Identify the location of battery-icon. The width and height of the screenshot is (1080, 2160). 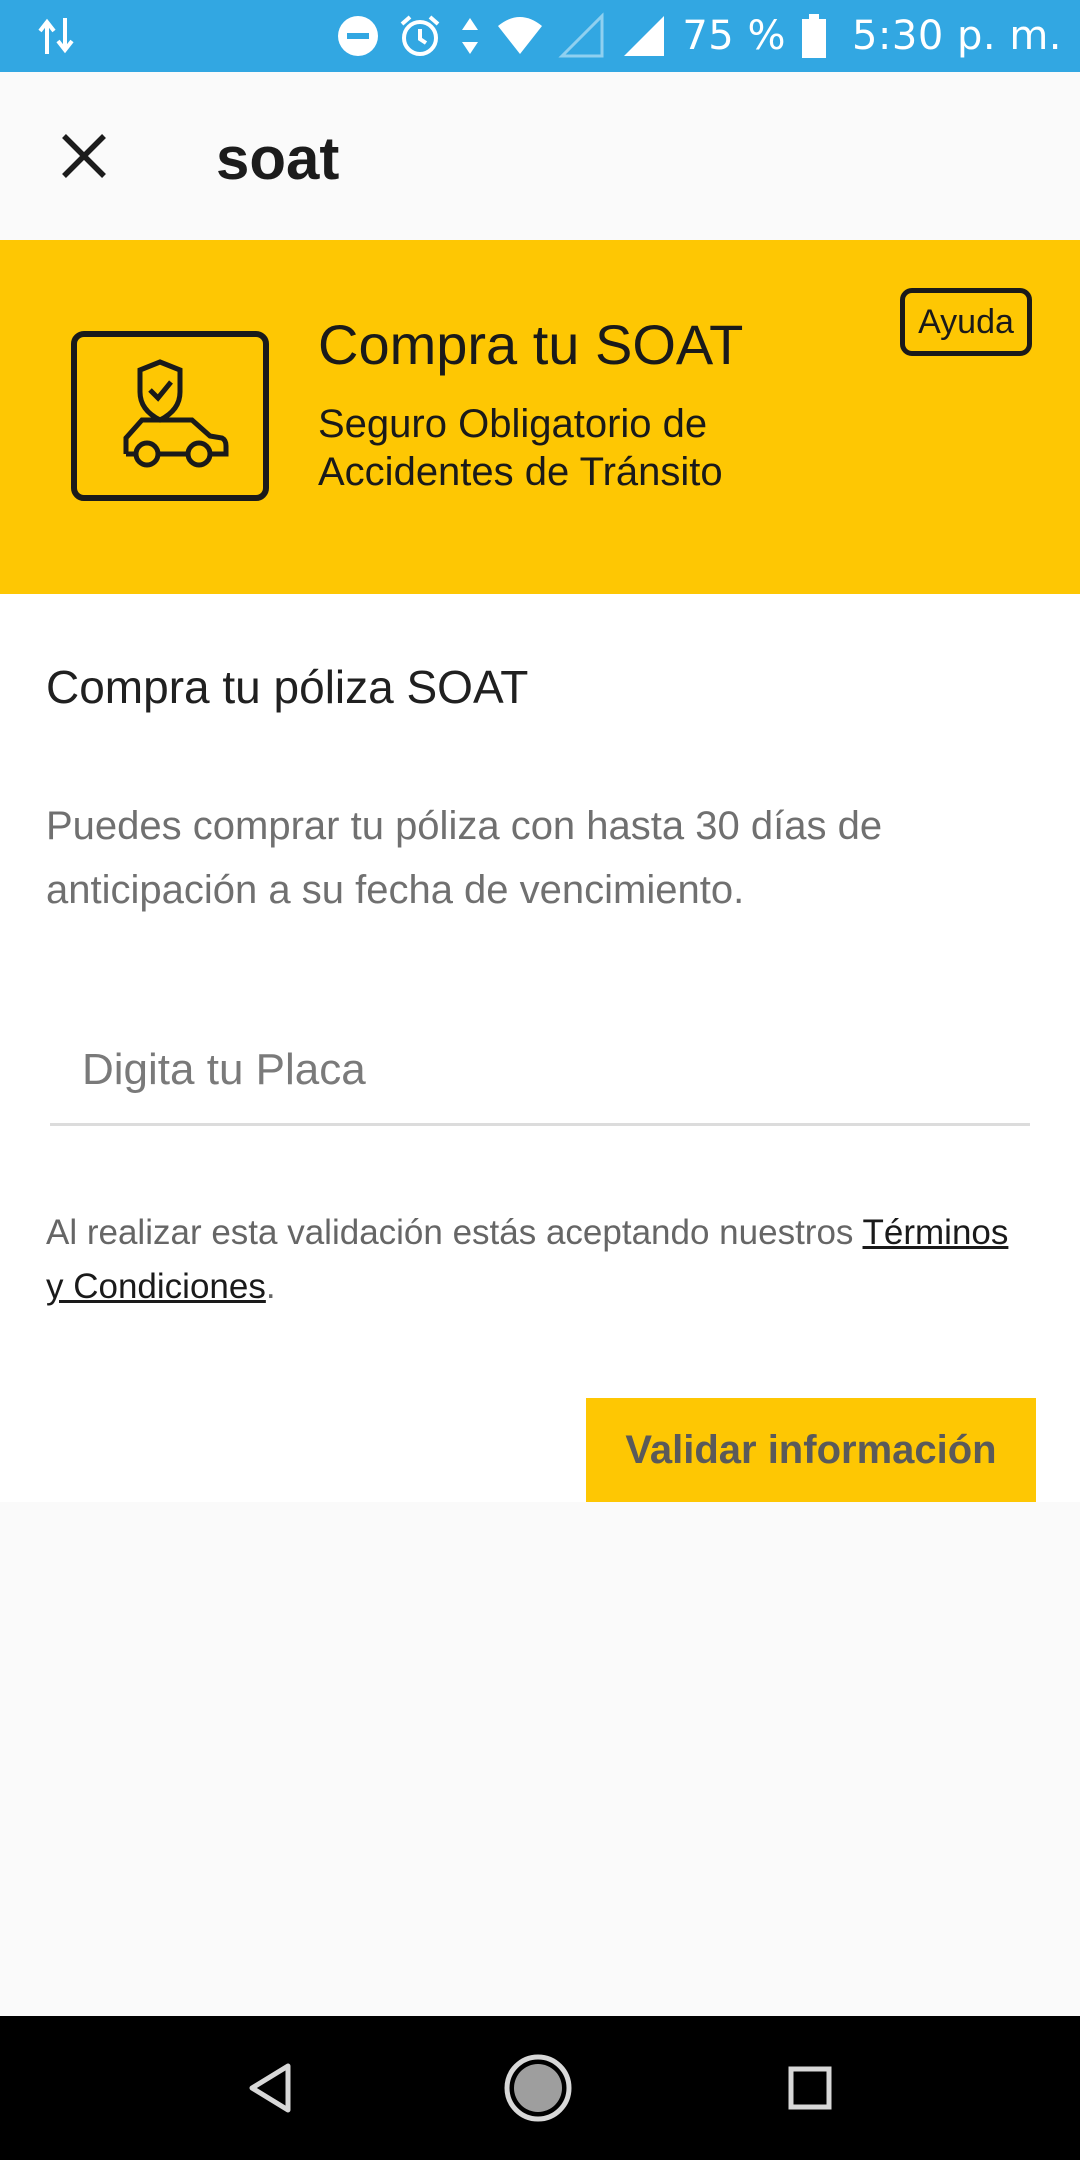
(813, 36).